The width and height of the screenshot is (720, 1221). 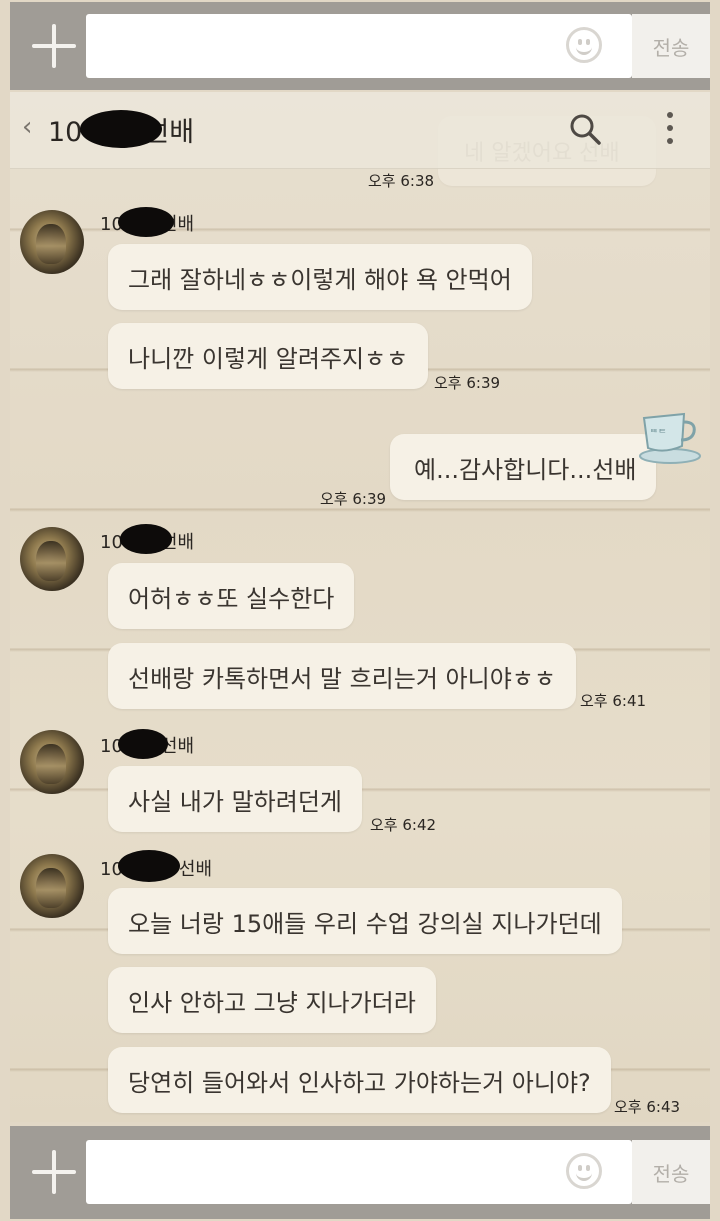 What do you see at coordinates (27, 127) in the screenshot?
I see `back-chevron-icon: ‹` at bounding box center [27, 127].